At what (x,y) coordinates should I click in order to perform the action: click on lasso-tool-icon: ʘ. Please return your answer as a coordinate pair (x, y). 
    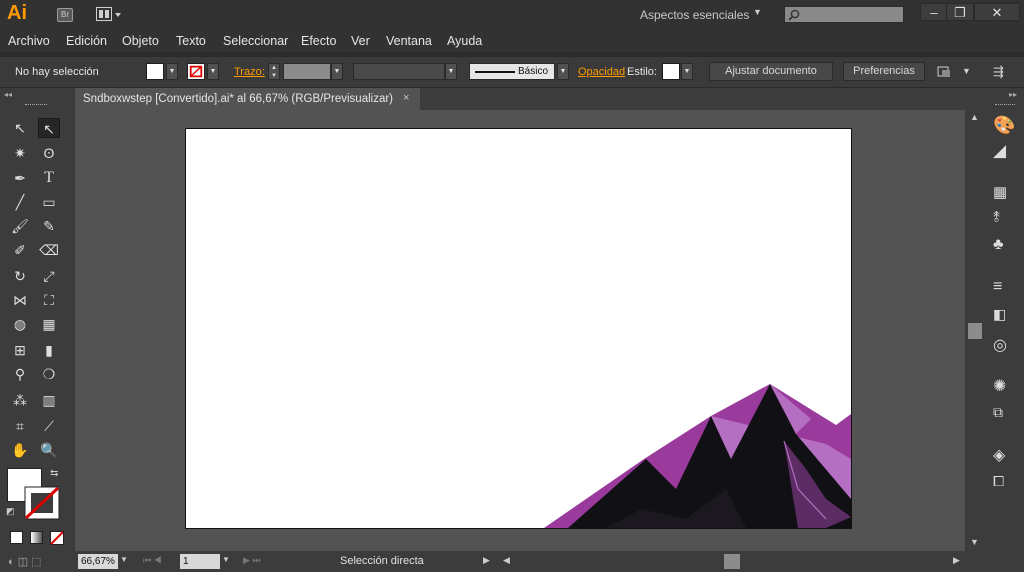
    Looking at the image, I should click on (49, 153).